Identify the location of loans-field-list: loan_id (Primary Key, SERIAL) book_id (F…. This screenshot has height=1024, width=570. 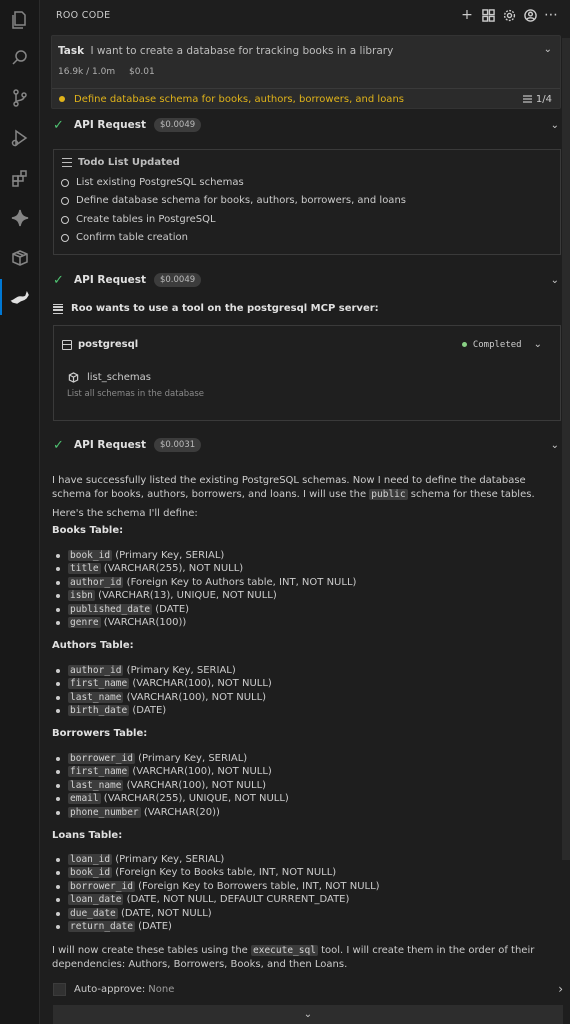
(218, 893).